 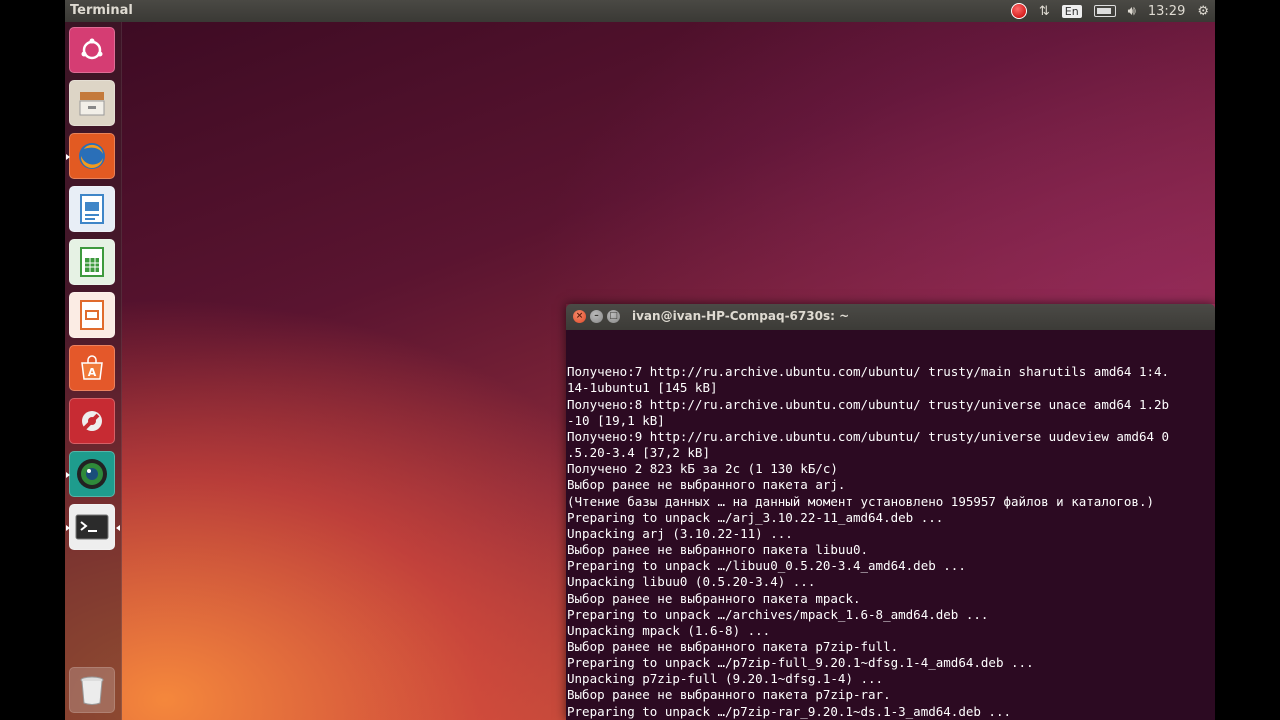 I want to click on launcher-item-ubuntu-dash, so click(x=92, y=50).